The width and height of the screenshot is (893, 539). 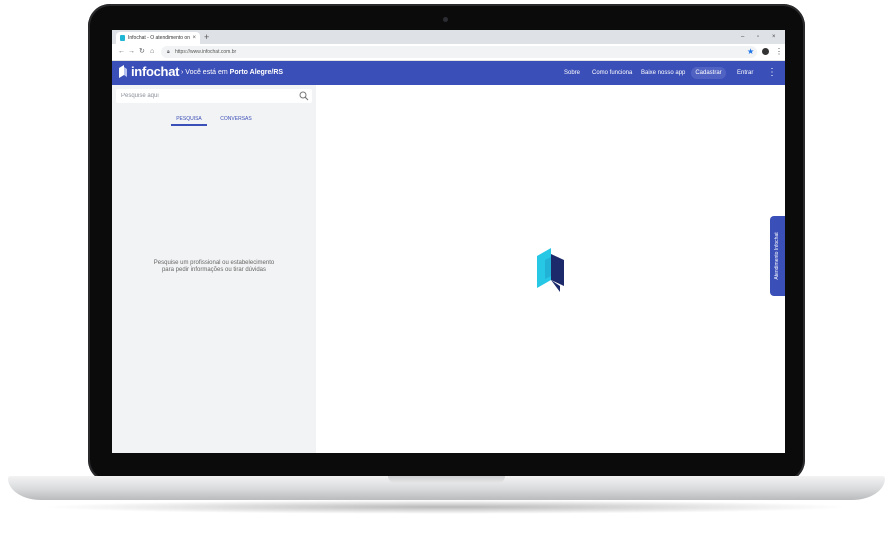 I want to click on browser-tab: Infochat - O atendimento online ×, so click(x=158, y=38).